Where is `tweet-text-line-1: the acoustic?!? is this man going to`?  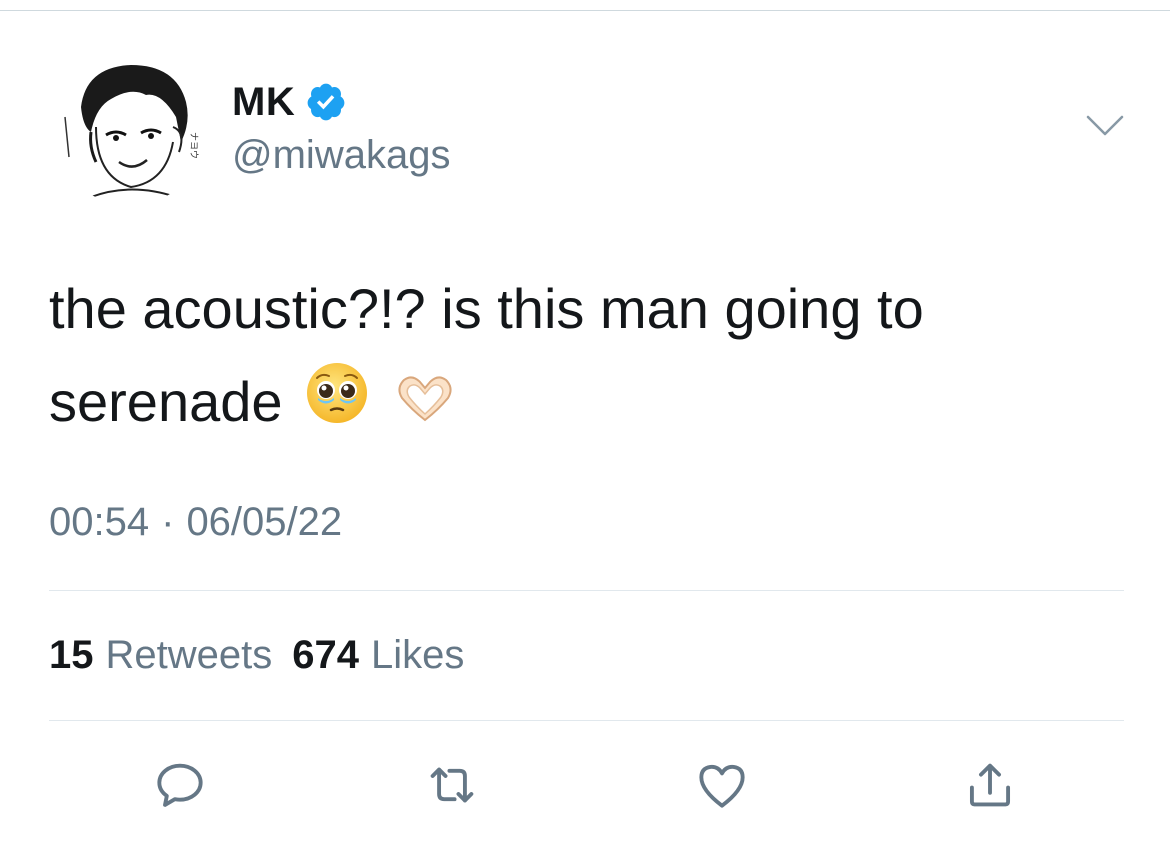
tweet-text-line-1: the acoustic?!? is this man going to is located at coordinates (486, 308).